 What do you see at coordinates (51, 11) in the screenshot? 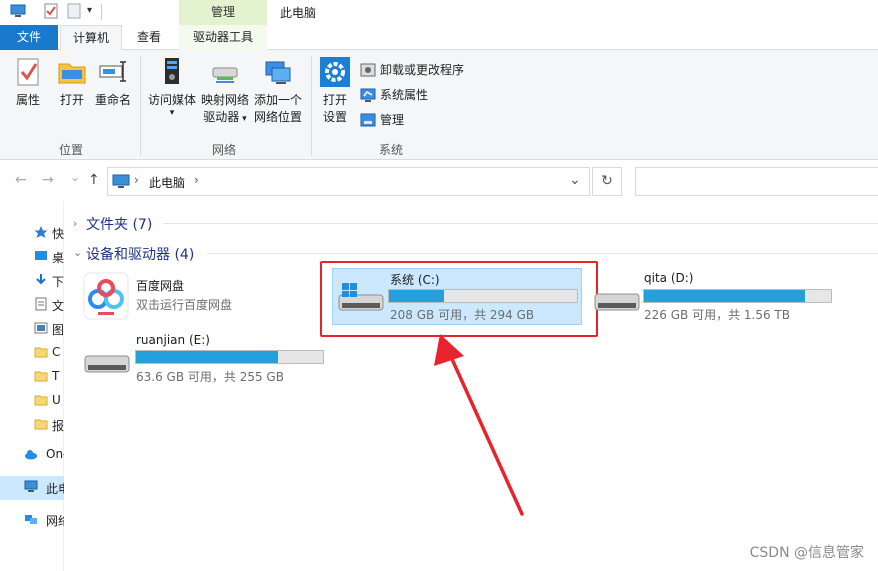
I see `properties-quick-icon` at bounding box center [51, 11].